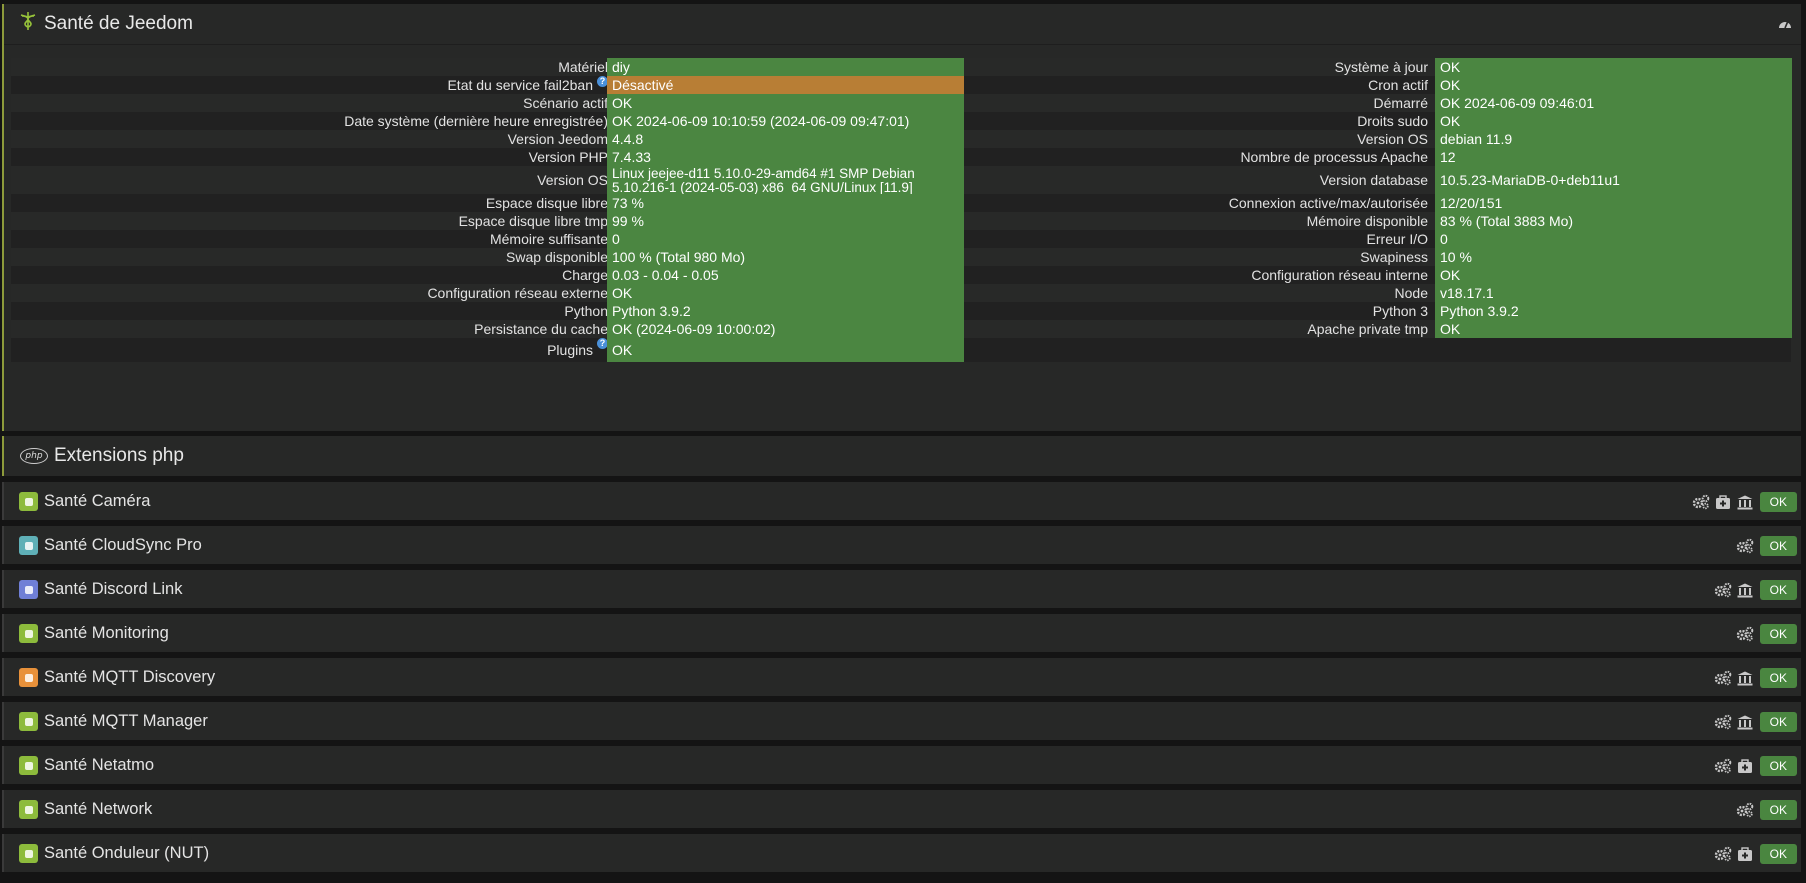  What do you see at coordinates (517, 293) in the screenshot?
I see `health-label-text: Configuration réseau externe` at bounding box center [517, 293].